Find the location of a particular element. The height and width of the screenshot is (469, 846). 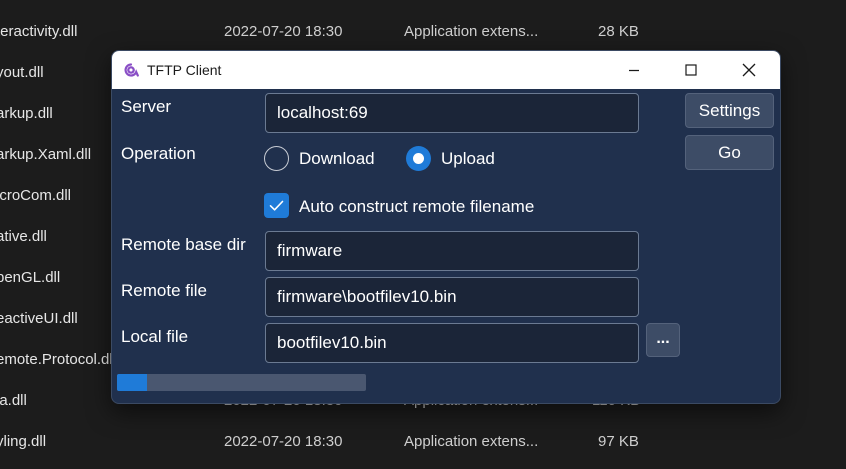

remote-file-input: firmware\bootfilev10.bin is located at coordinates (452, 297).